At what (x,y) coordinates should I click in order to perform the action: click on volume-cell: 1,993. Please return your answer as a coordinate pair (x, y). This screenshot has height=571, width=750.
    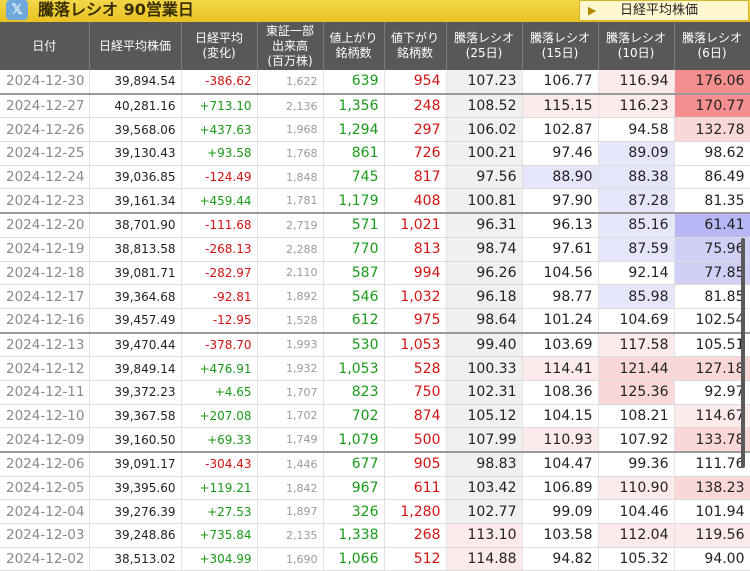
    Looking at the image, I should click on (290, 344).